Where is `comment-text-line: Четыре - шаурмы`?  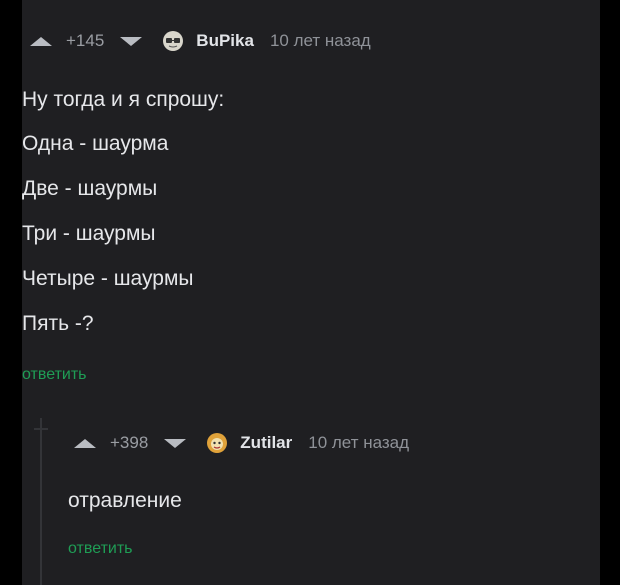 comment-text-line: Четыре - шаурмы is located at coordinates (108, 278).